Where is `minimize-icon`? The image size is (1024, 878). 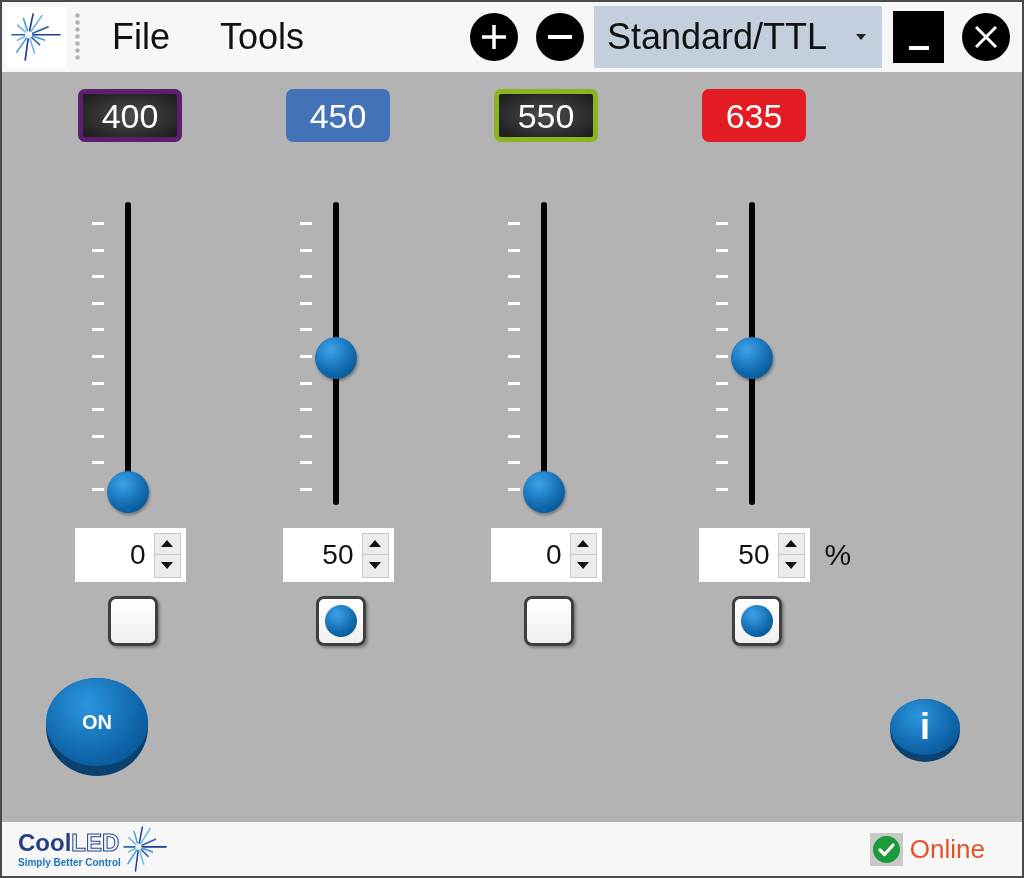
minimize-icon is located at coordinates (918, 48).